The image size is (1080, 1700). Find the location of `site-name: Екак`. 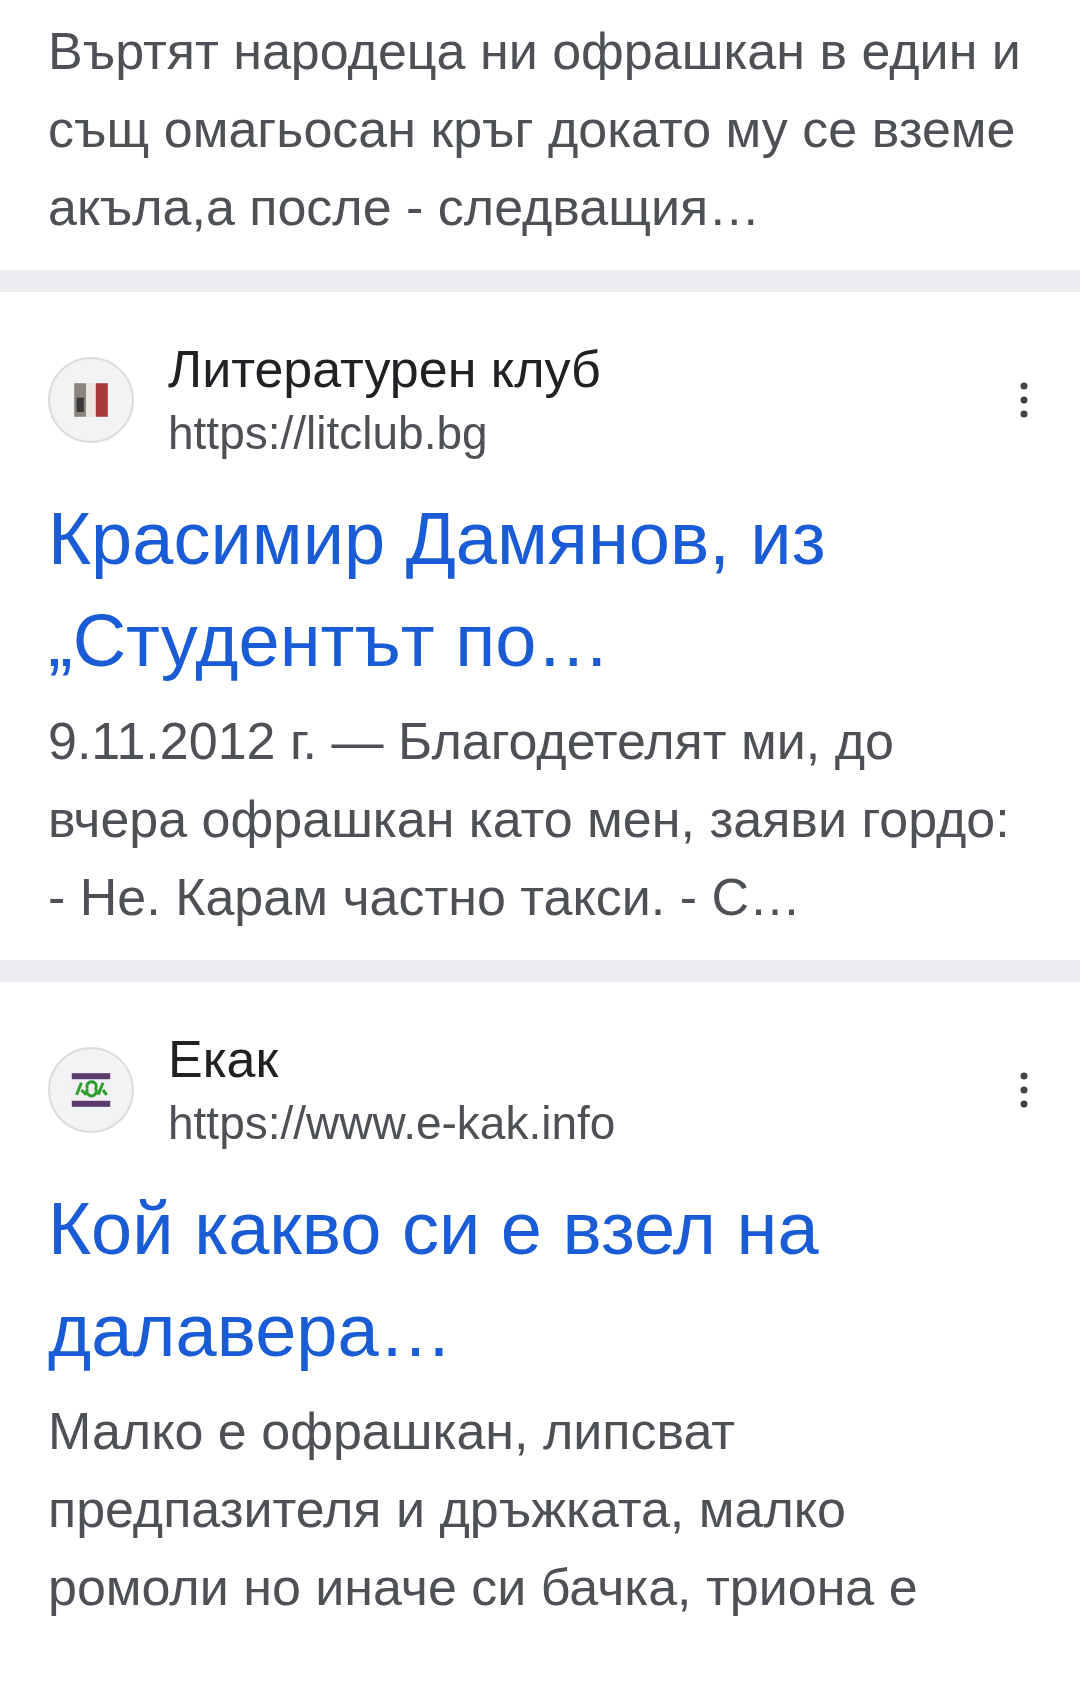

site-name: Екак is located at coordinates (572, 1059).